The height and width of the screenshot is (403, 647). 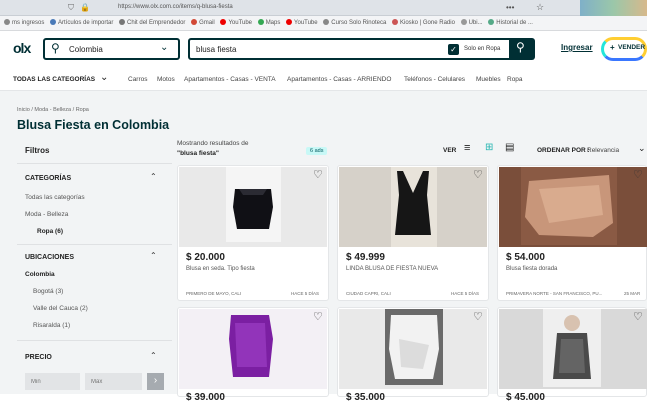 What do you see at coordinates (392, 269) in the screenshot?
I see `product-title: LINDA BLUSA DE FIESTA NUEVA` at bounding box center [392, 269].